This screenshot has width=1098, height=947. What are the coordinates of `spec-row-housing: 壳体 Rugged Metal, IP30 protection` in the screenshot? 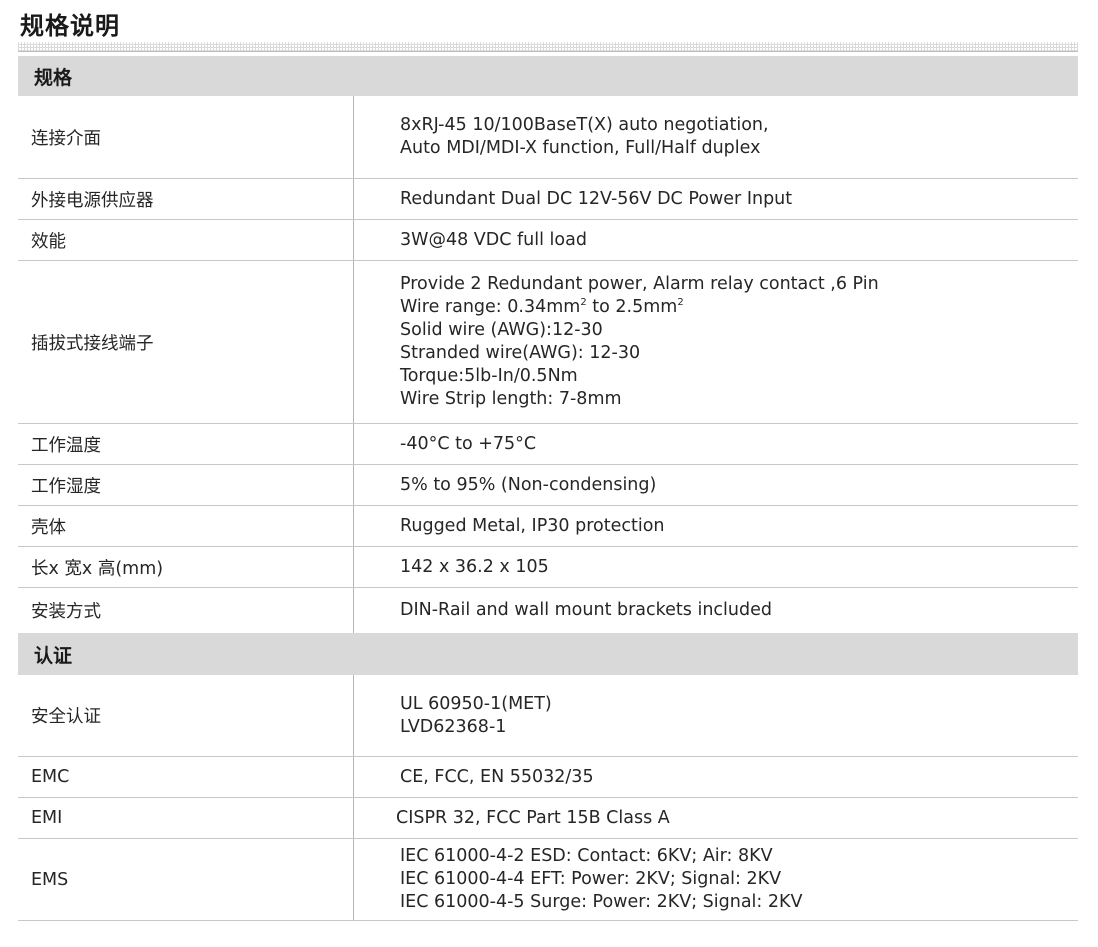 It's located at (548, 526).